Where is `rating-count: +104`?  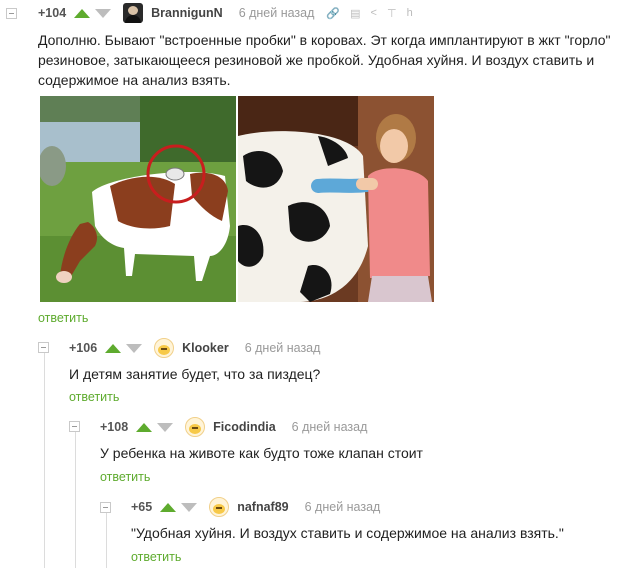 rating-count: +104 is located at coordinates (52, 13).